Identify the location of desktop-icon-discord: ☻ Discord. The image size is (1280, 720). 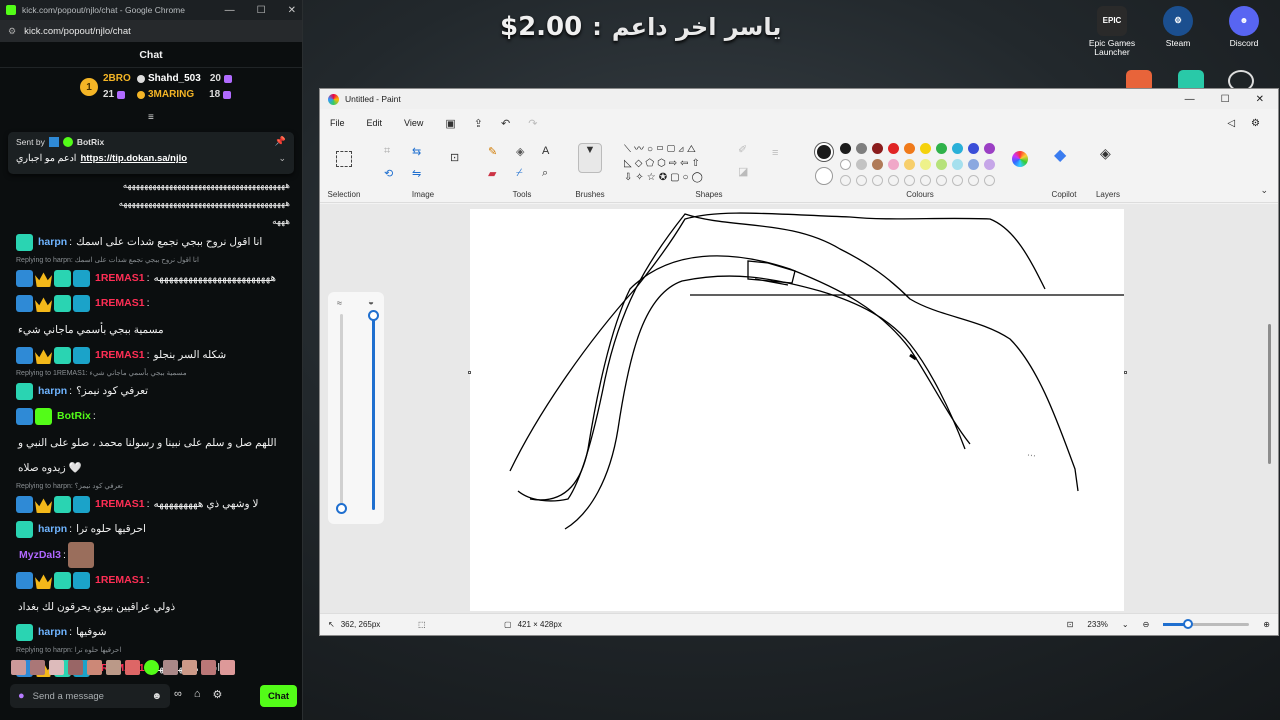
(1244, 32).